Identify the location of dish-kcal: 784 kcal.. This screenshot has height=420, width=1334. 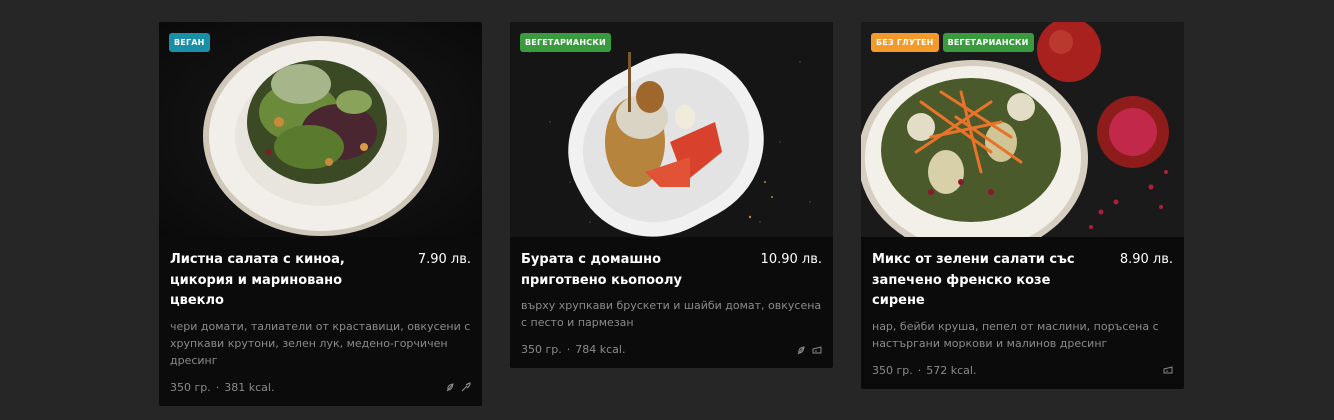
(600, 349).